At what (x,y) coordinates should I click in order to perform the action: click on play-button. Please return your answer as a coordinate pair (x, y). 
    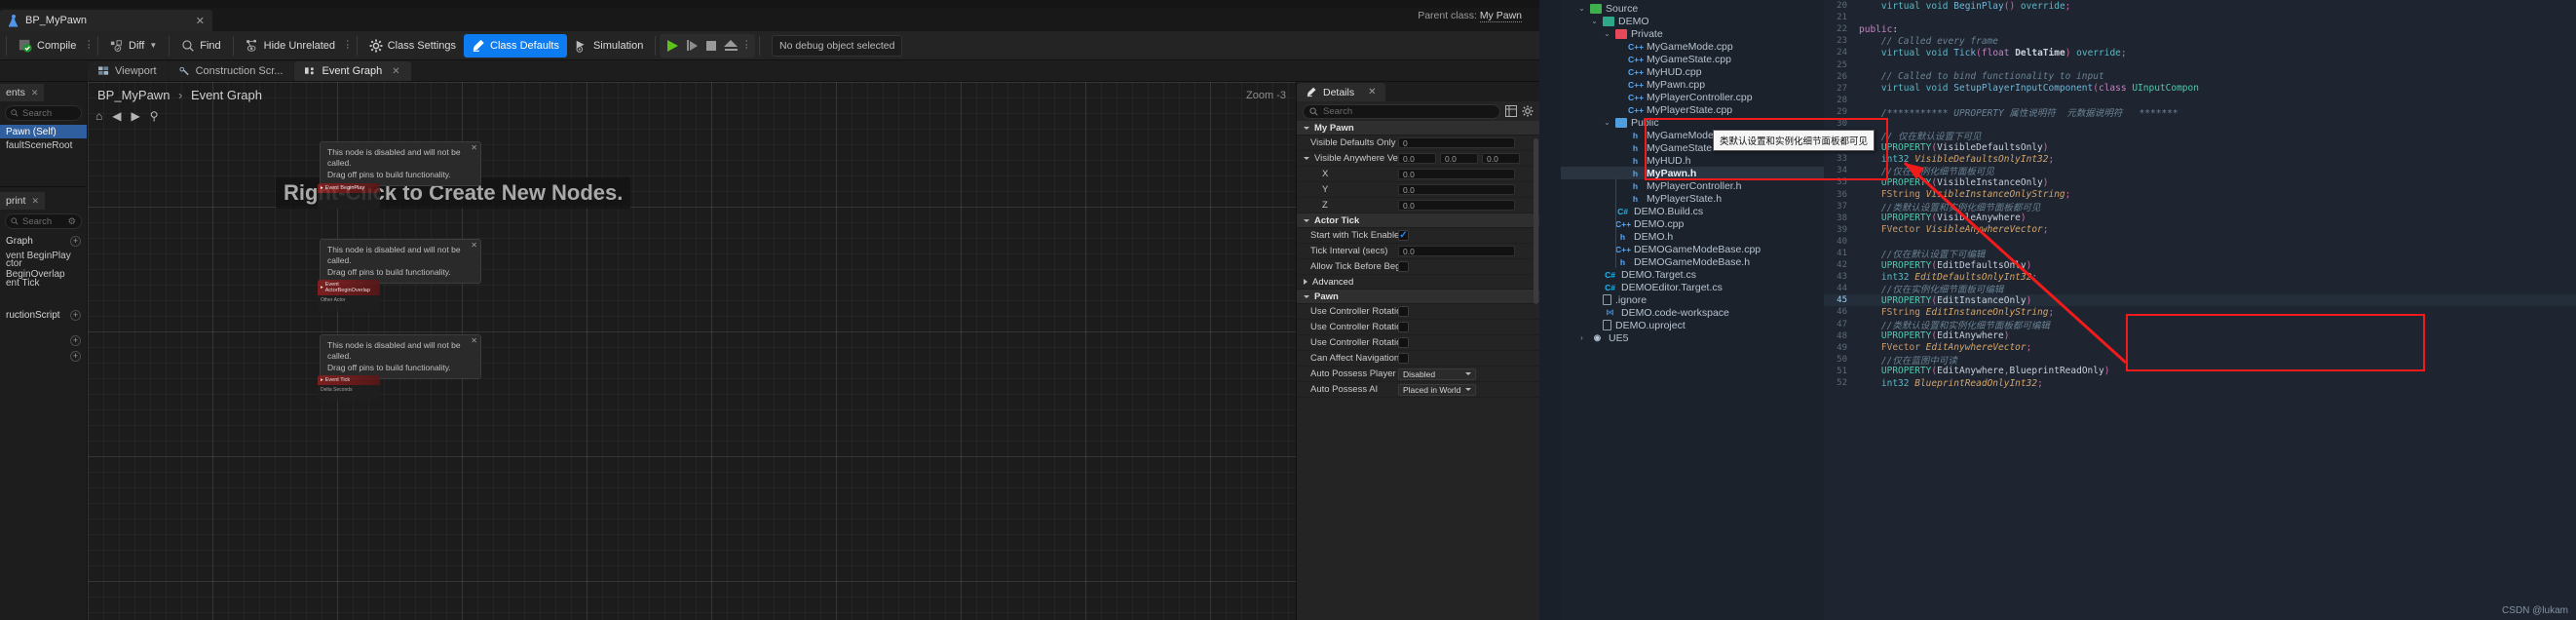
    Looking at the image, I should click on (672, 46).